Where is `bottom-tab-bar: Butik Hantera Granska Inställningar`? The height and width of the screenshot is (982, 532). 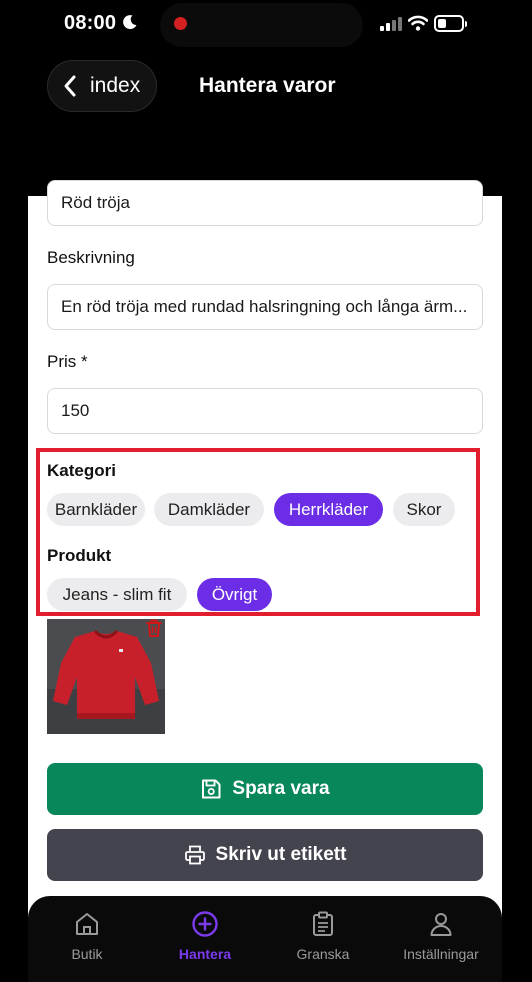
bottom-tab-bar: Butik Hantera Granska Inställningar is located at coordinates (265, 939).